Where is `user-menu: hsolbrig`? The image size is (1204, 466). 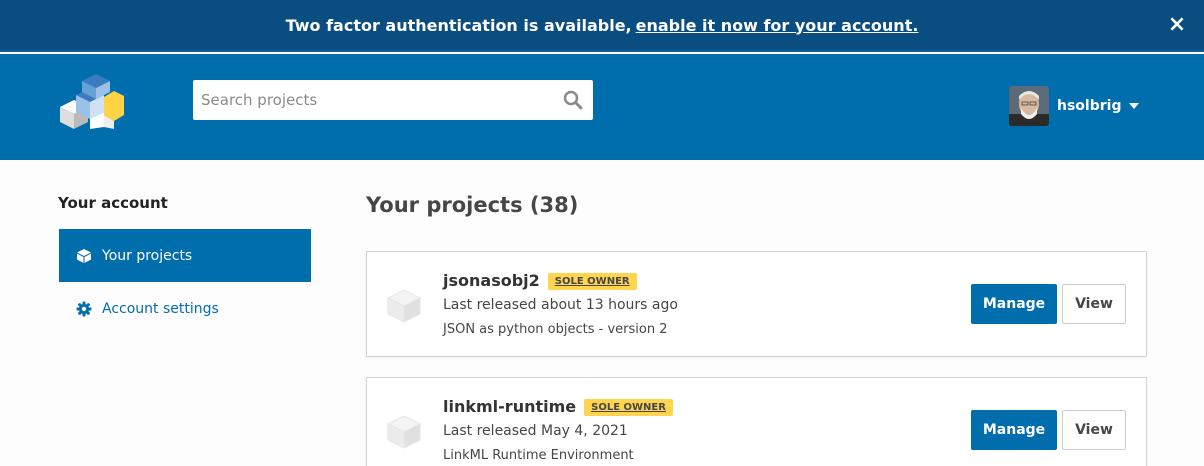
user-menu: hsolbrig is located at coordinates (1074, 106).